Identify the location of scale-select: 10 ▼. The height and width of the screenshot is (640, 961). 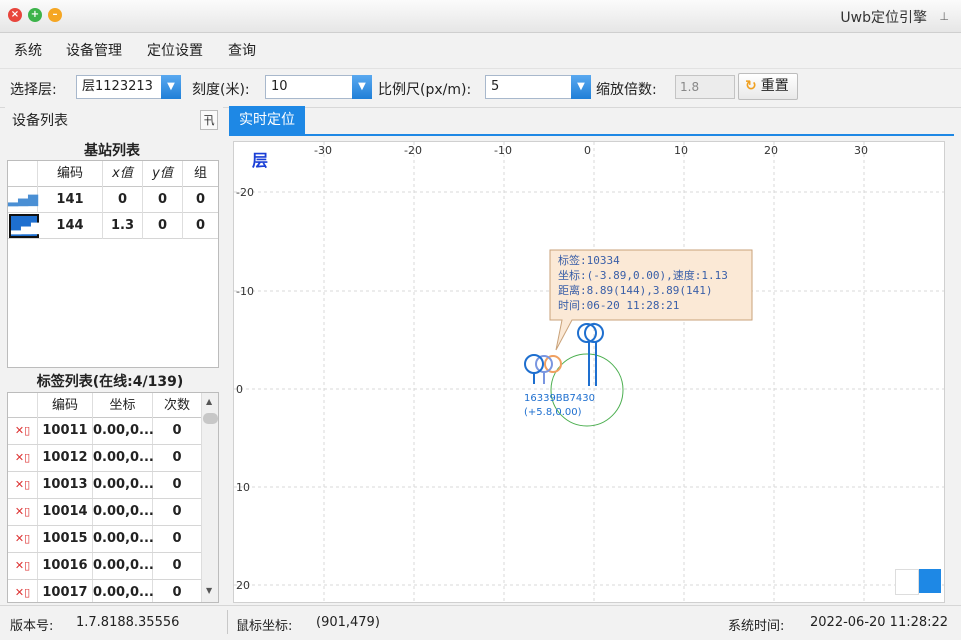
(318, 87).